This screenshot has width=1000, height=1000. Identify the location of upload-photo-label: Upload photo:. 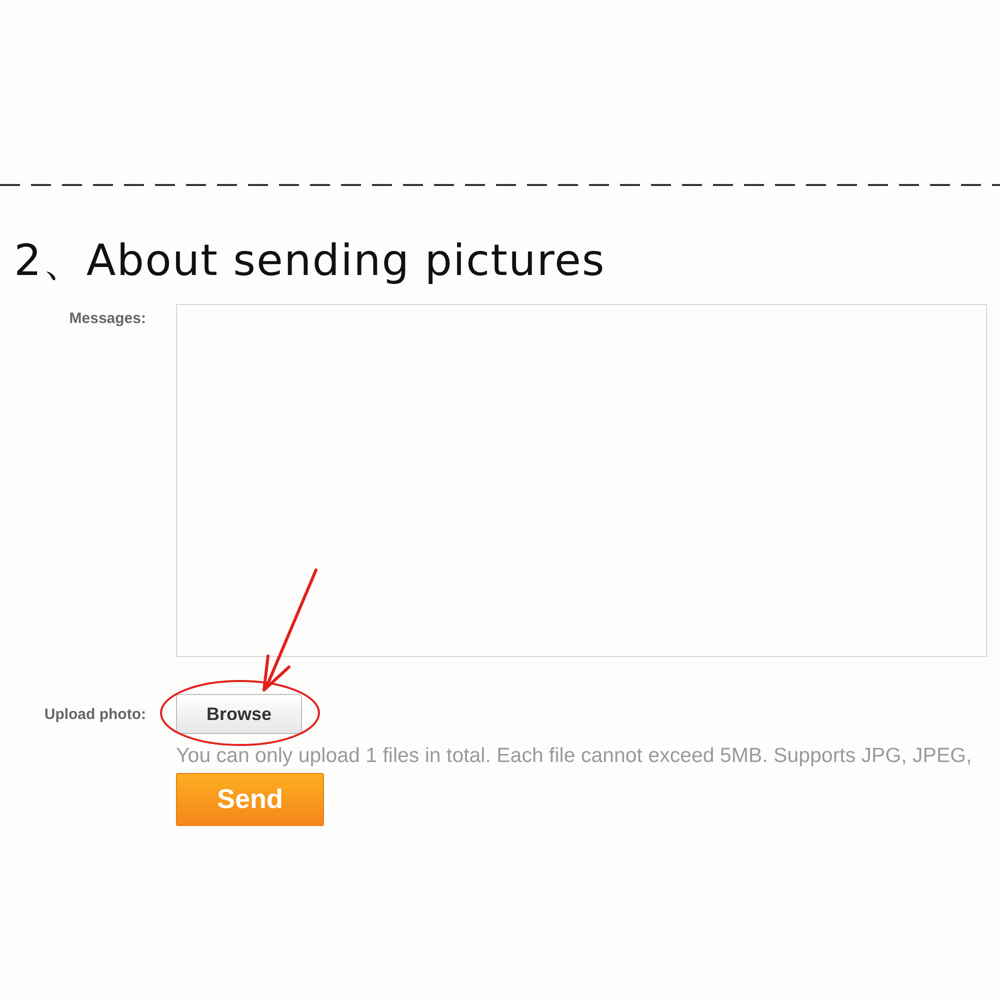
(94, 714).